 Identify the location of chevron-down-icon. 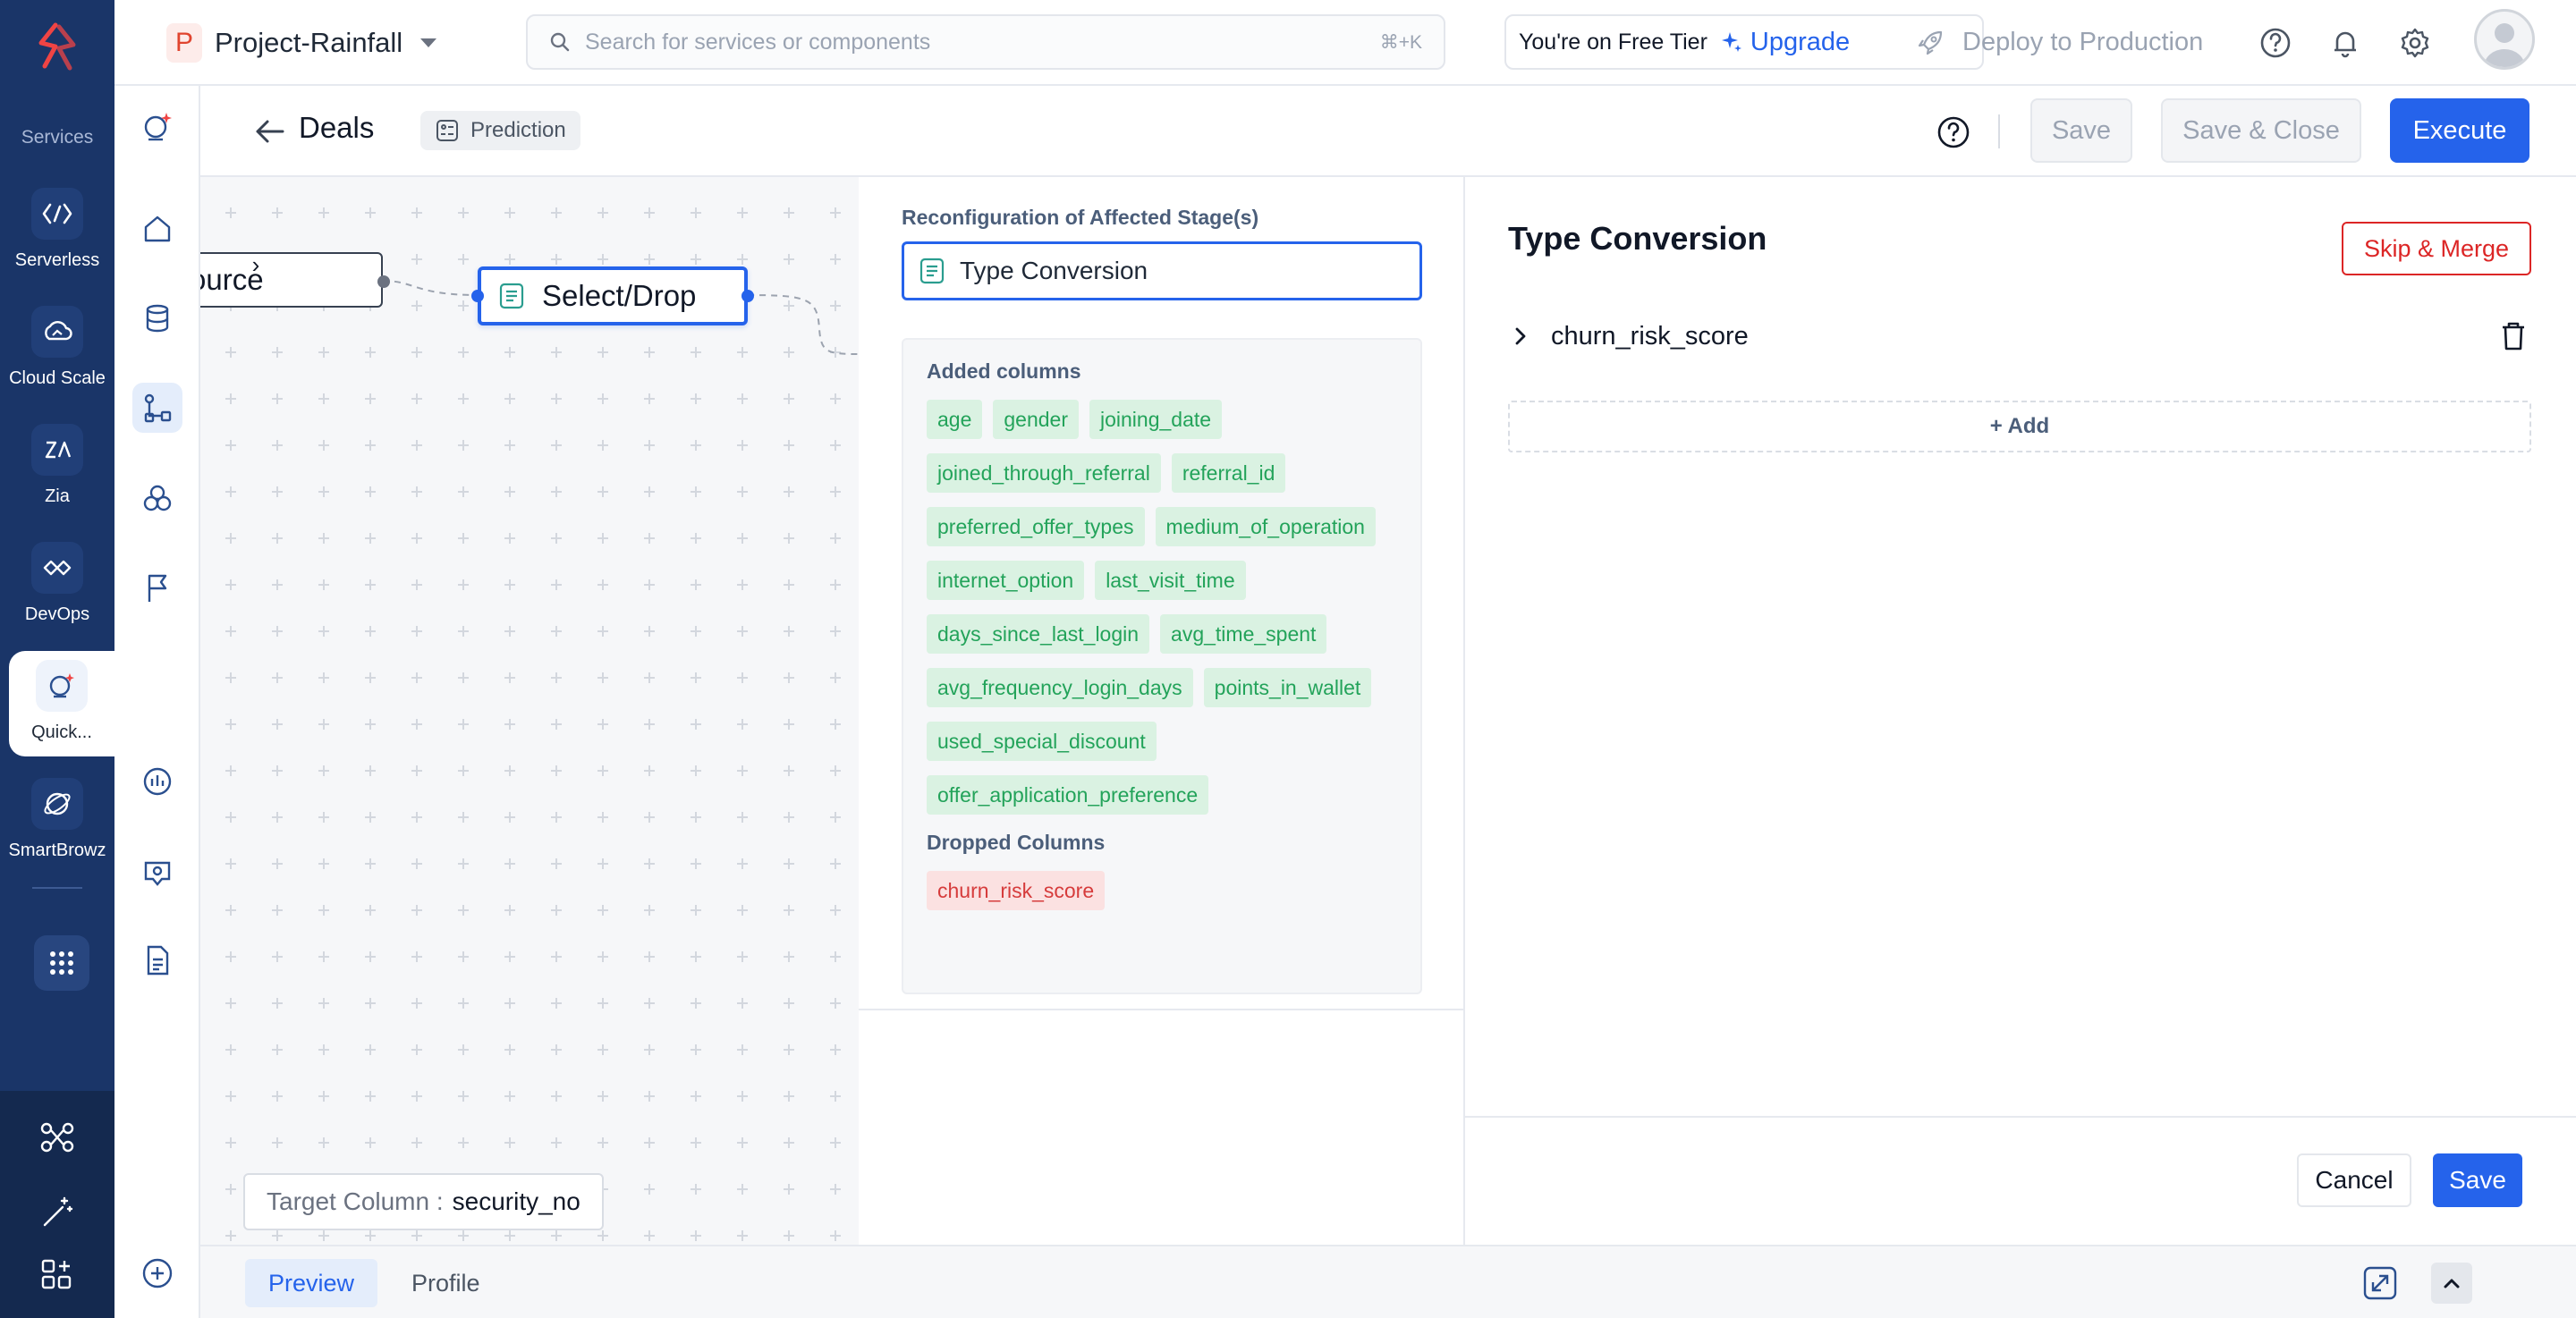
(428, 43).